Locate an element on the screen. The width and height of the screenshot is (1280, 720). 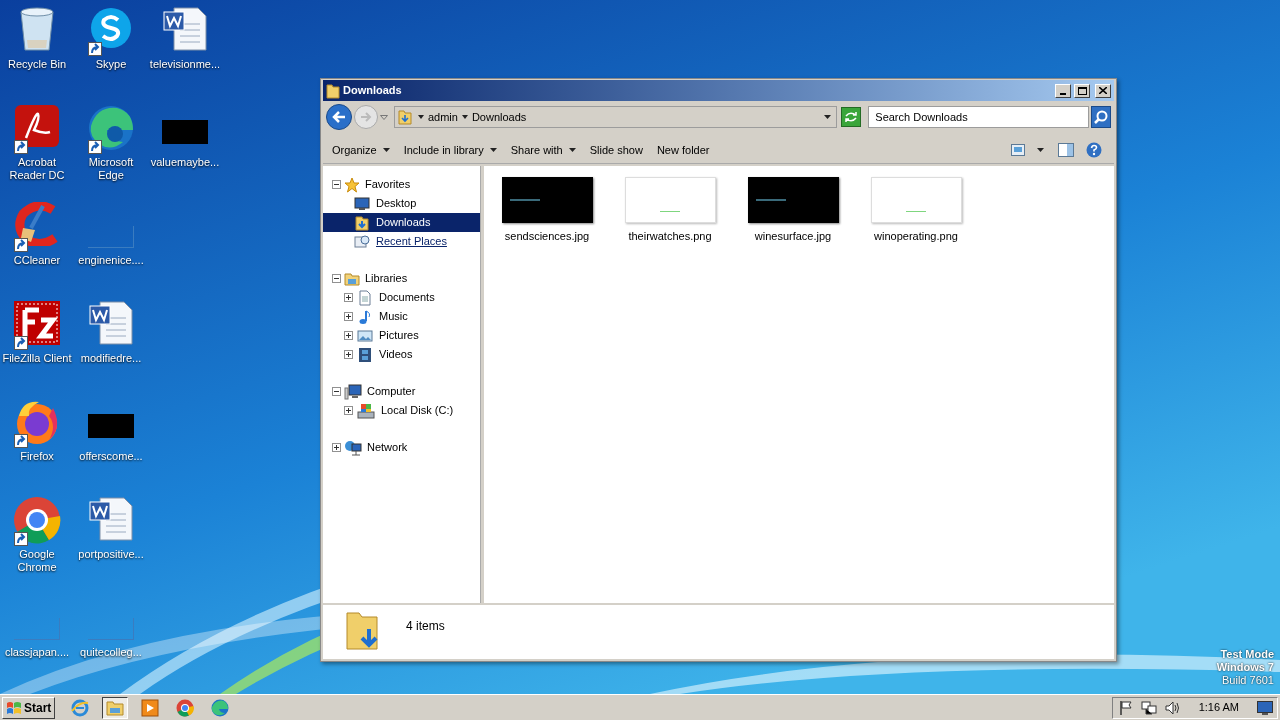
breadcrumb-item: admin is located at coordinates (442, 117).